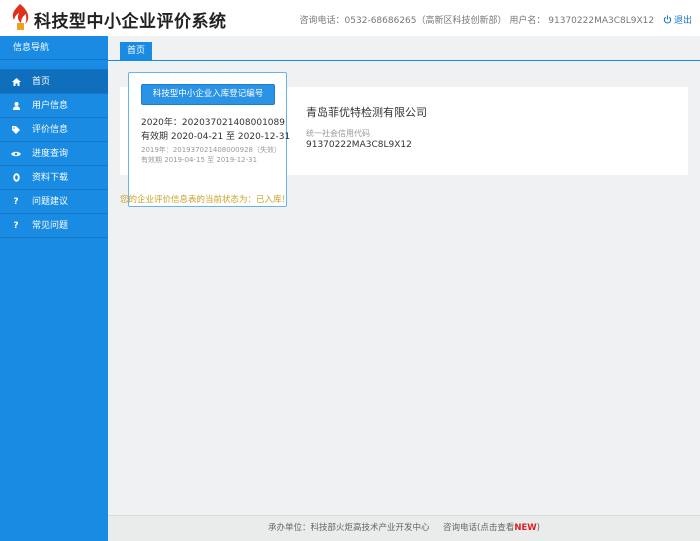 Image resolution: width=700 pixels, height=541 pixels. I want to click on status-message: 您的企业评价信息表的当前状态为：已入库！, so click(205, 200).